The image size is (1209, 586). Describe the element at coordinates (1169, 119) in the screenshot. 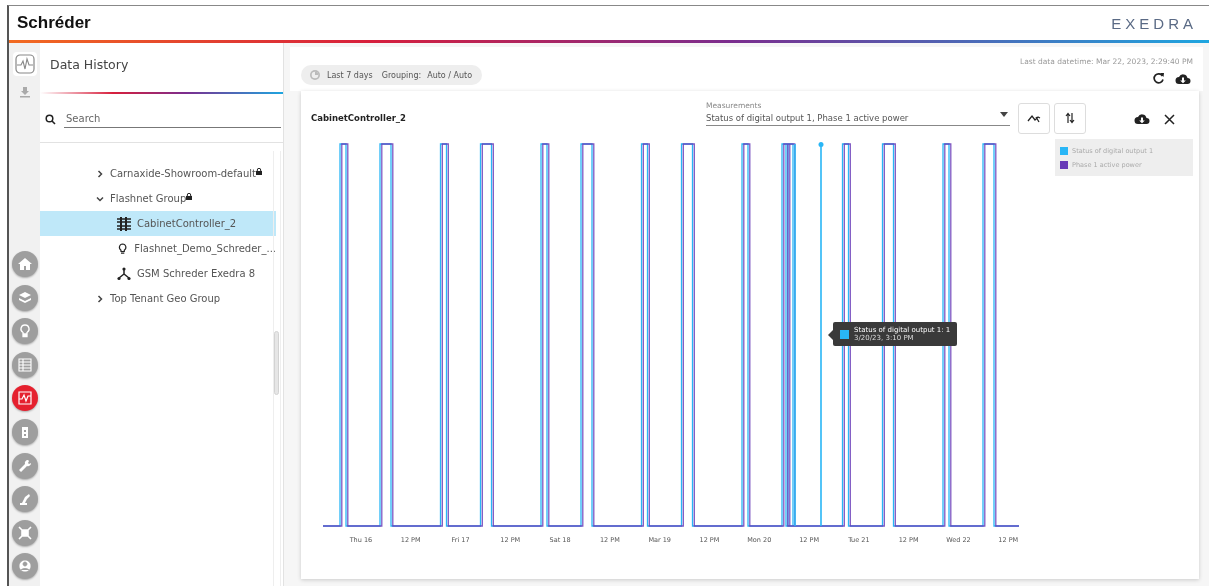

I see `close-icon` at that location.